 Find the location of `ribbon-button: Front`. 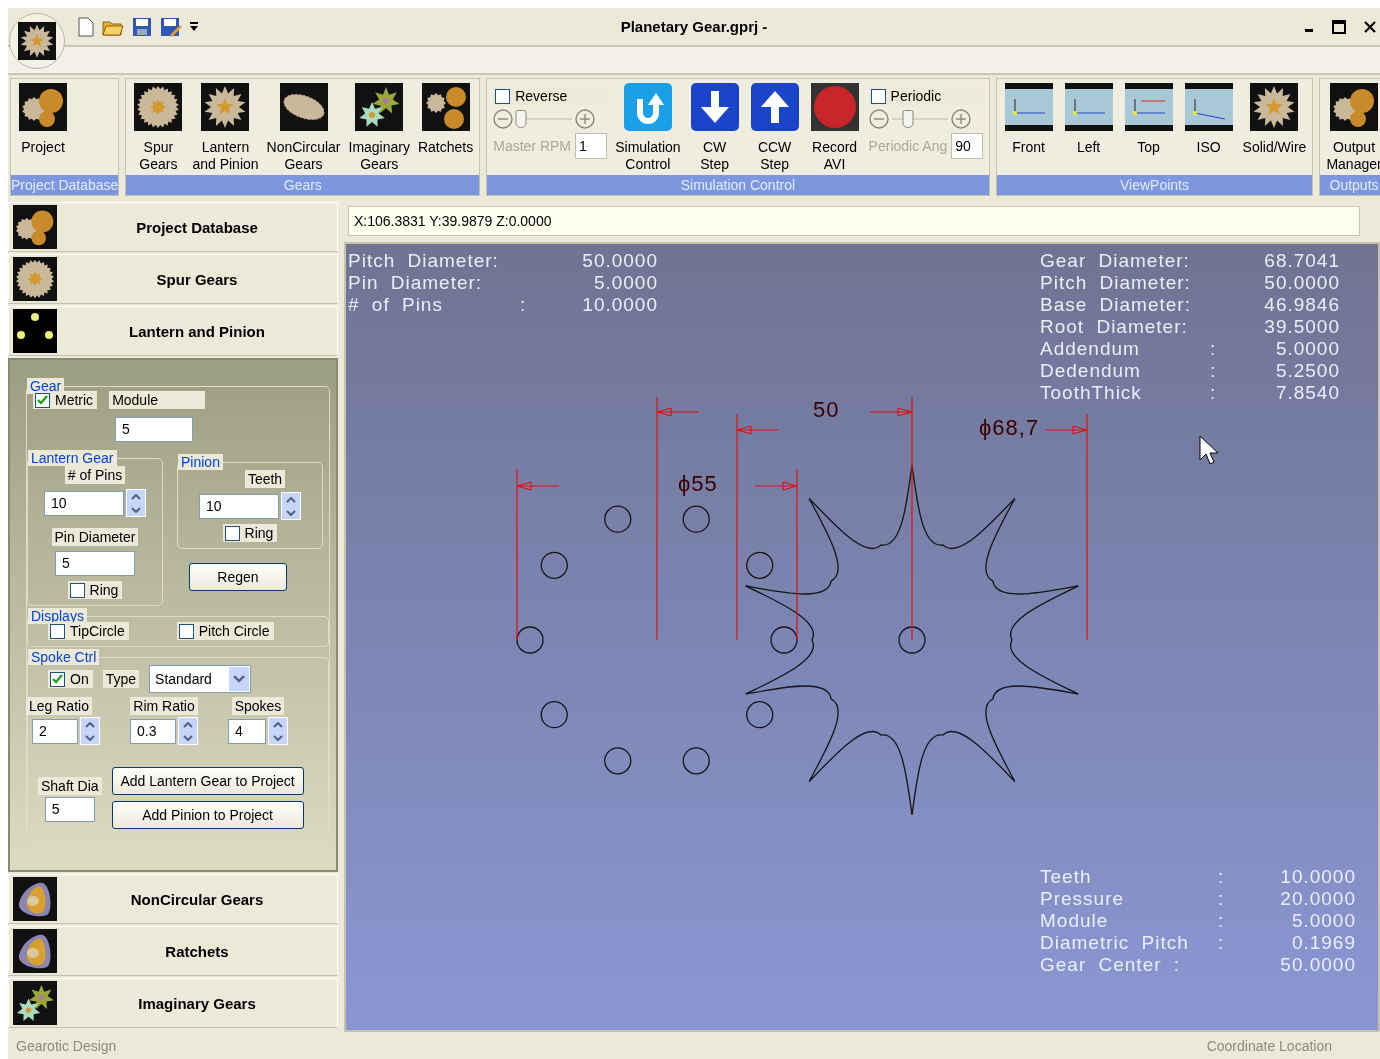

ribbon-button: Front is located at coordinates (1028, 119).